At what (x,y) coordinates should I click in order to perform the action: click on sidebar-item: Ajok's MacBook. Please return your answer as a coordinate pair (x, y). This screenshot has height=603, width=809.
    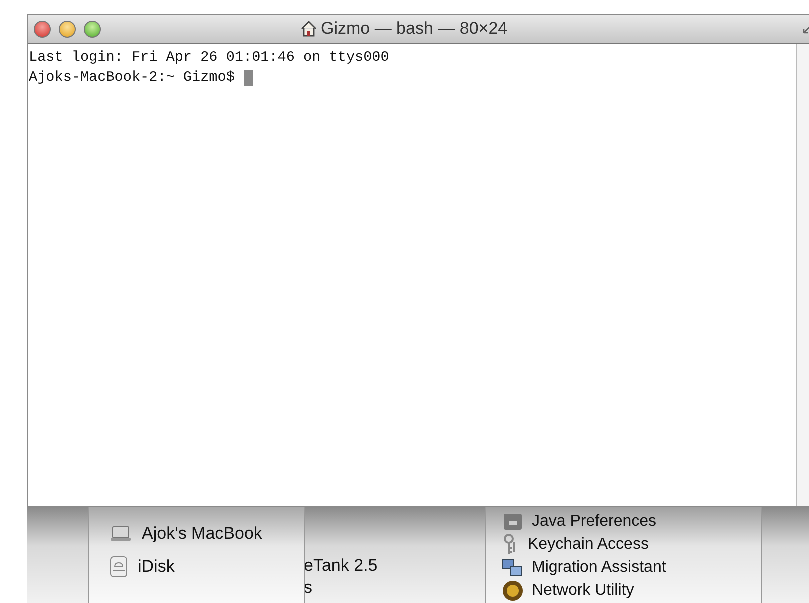
    Looking at the image, I should click on (196, 533).